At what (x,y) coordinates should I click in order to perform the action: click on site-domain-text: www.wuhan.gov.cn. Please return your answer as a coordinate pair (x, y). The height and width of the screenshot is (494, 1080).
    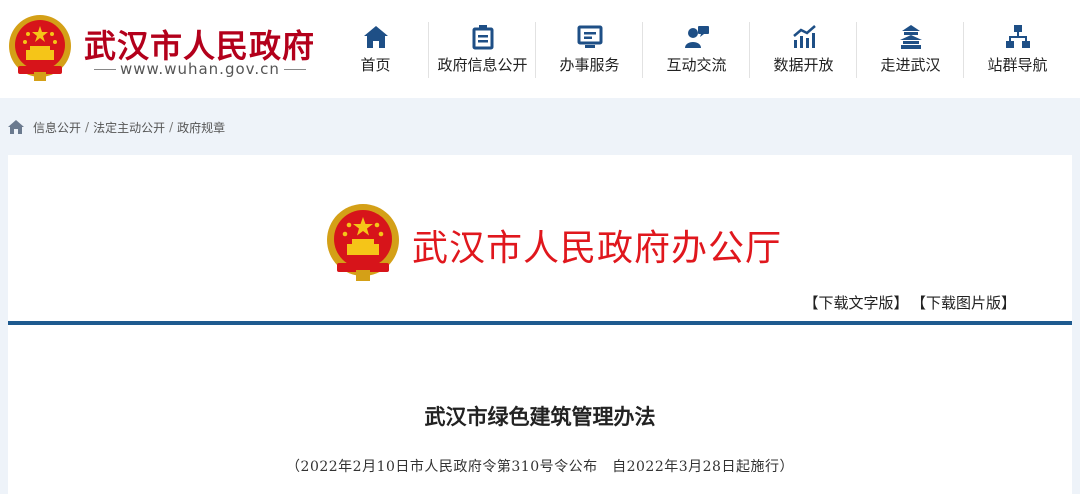
    Looking at the image, I should click on (200, 69).